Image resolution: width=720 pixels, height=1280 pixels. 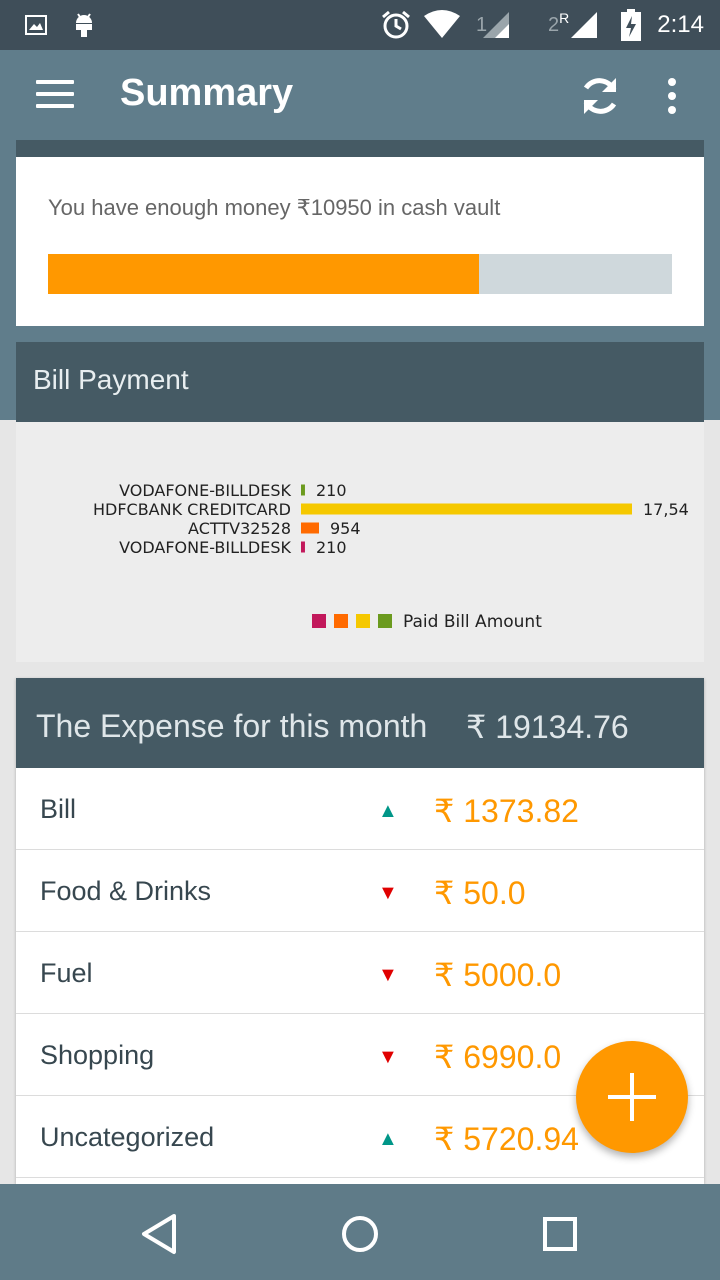 I want to click on bar-value-label: 17,54, so click(x=666, y=509).